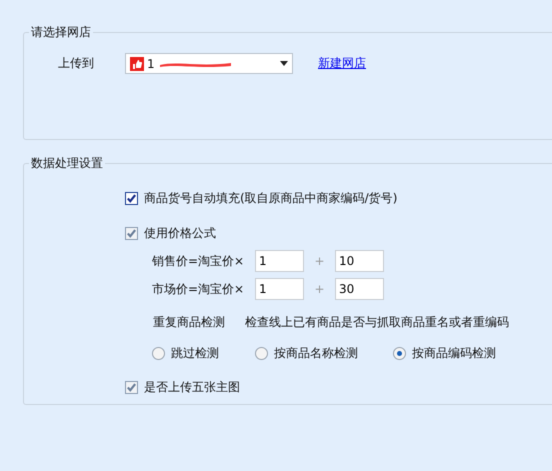 This screenshot has width=552, height=471. I want to click on shop-dropdown: 1, so click(209, 63).